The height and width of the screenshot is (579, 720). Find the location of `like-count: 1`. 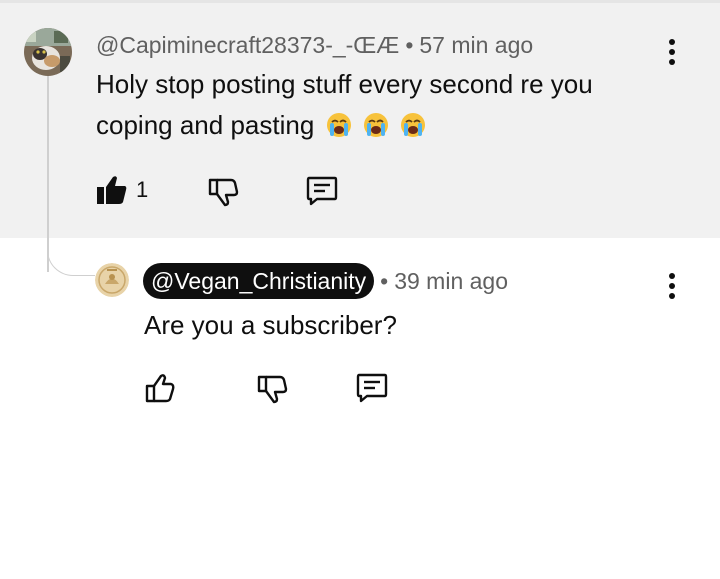

like-count: 1 is located at coordinates (142, 189).